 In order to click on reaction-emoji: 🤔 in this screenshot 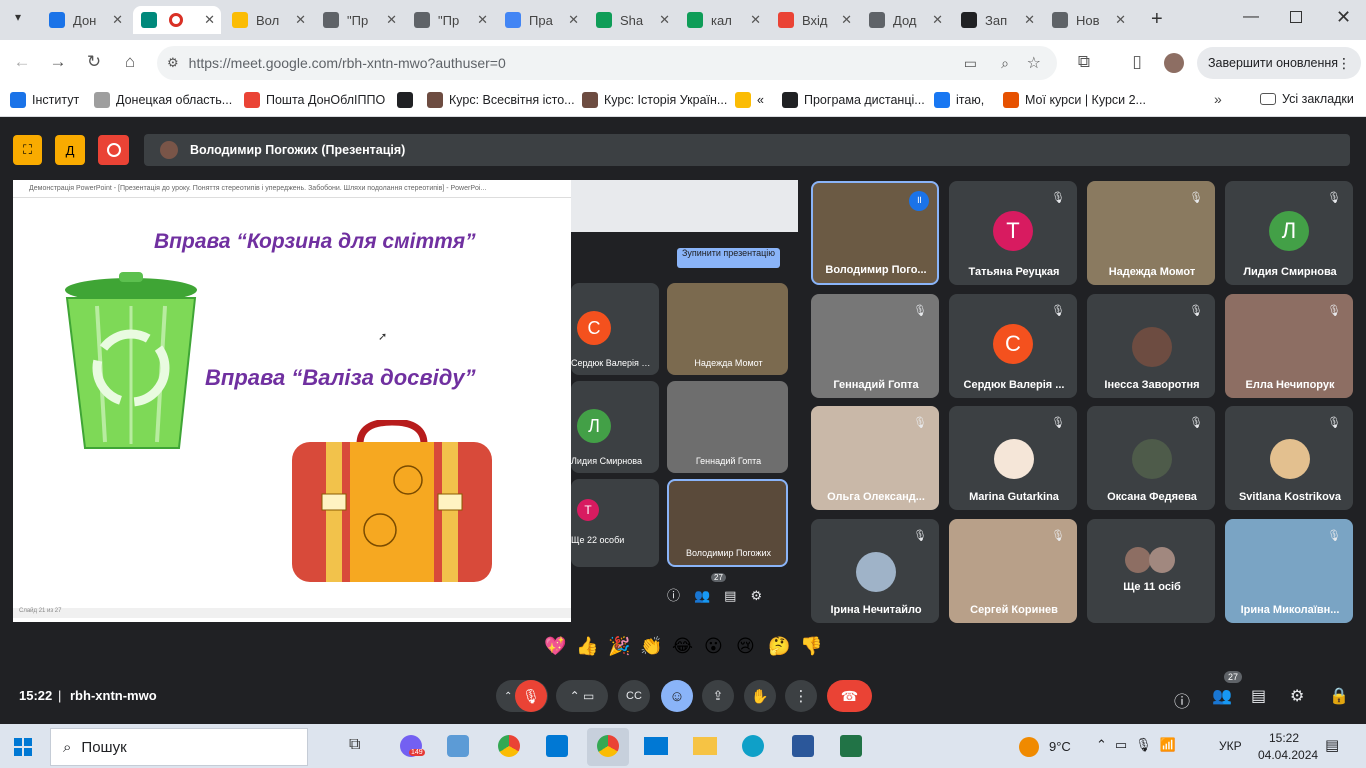, I will do `click(779, 646)`.